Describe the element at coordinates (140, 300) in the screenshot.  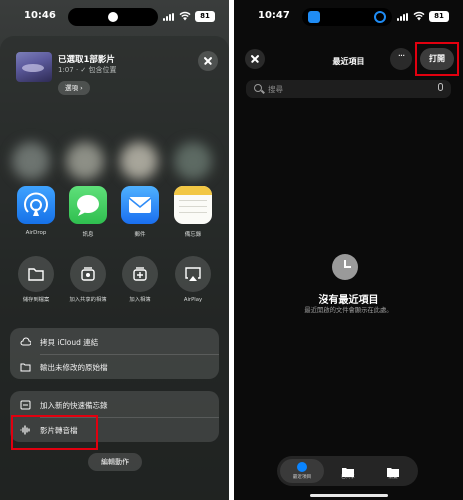
I see `action-label: 加入相簿` at that location.